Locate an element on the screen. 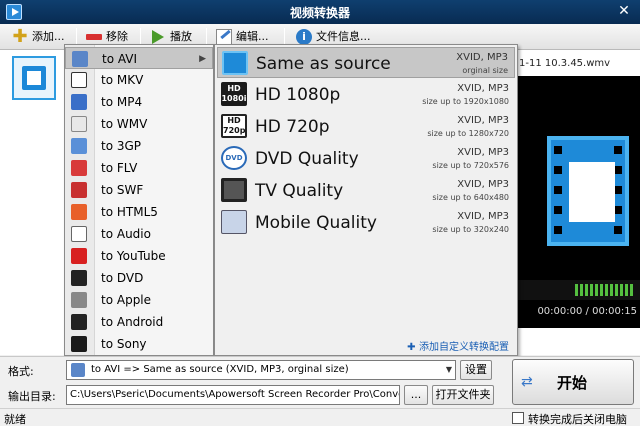 This screenshot has width=640, height=426. menu-item-label: to Apple is located at coordinates (126, 300).